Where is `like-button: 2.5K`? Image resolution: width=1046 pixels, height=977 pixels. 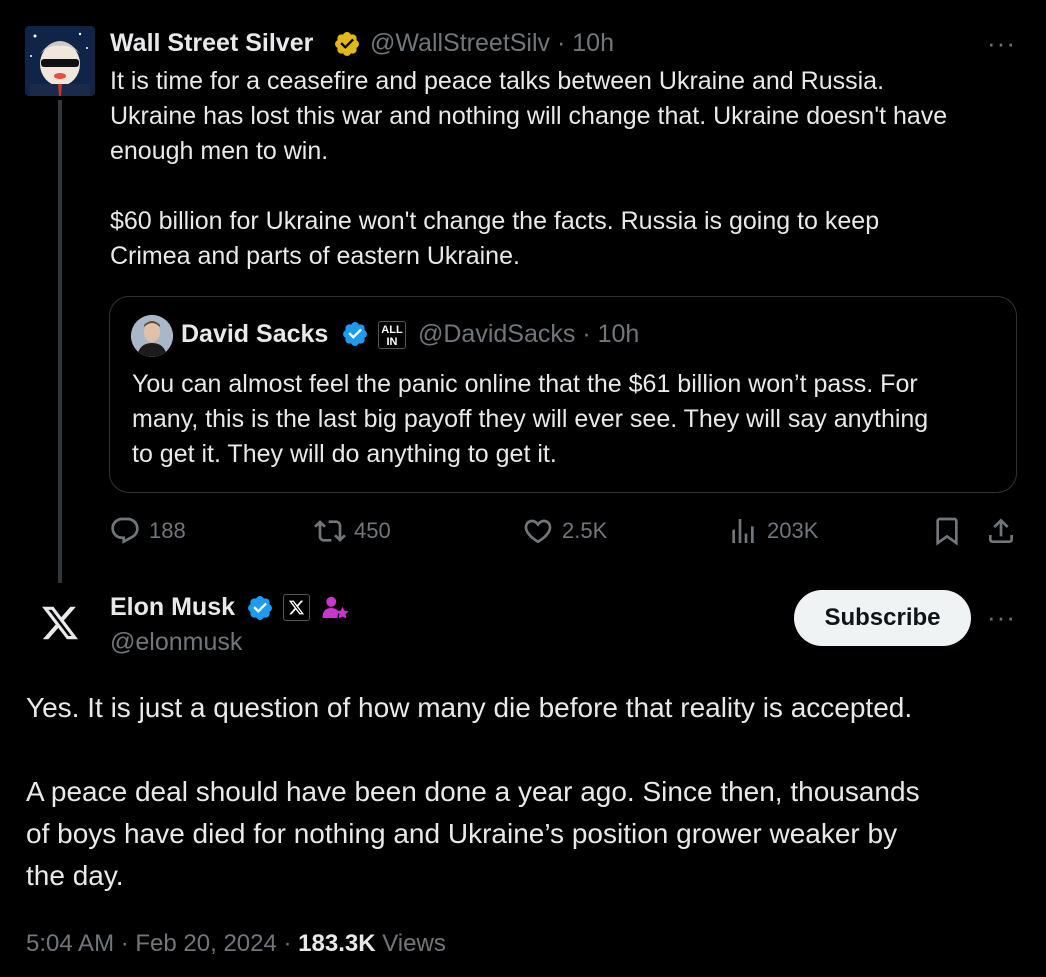 like-button: 2.5K is located at coordinates (564, 531).